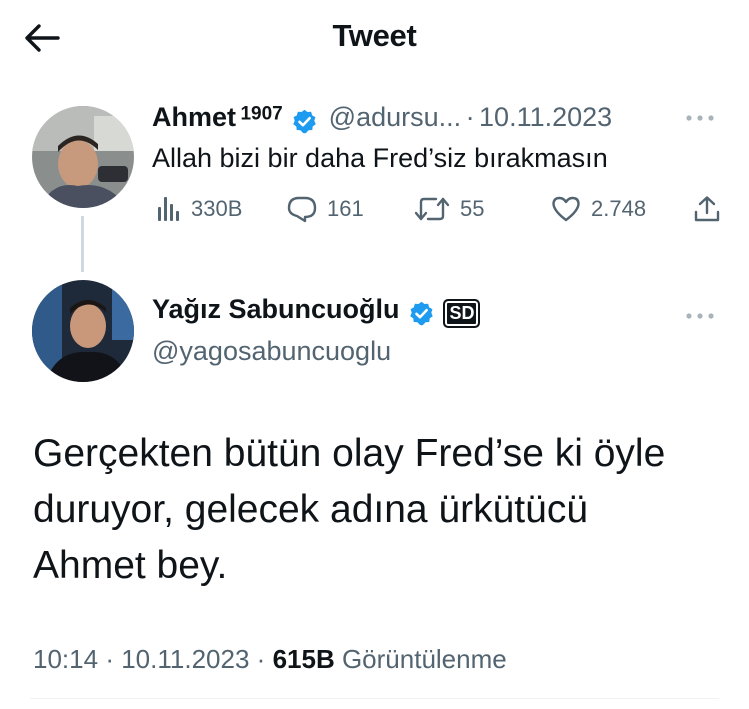  I want to click on retweet-count: 55, so click(472, 208).